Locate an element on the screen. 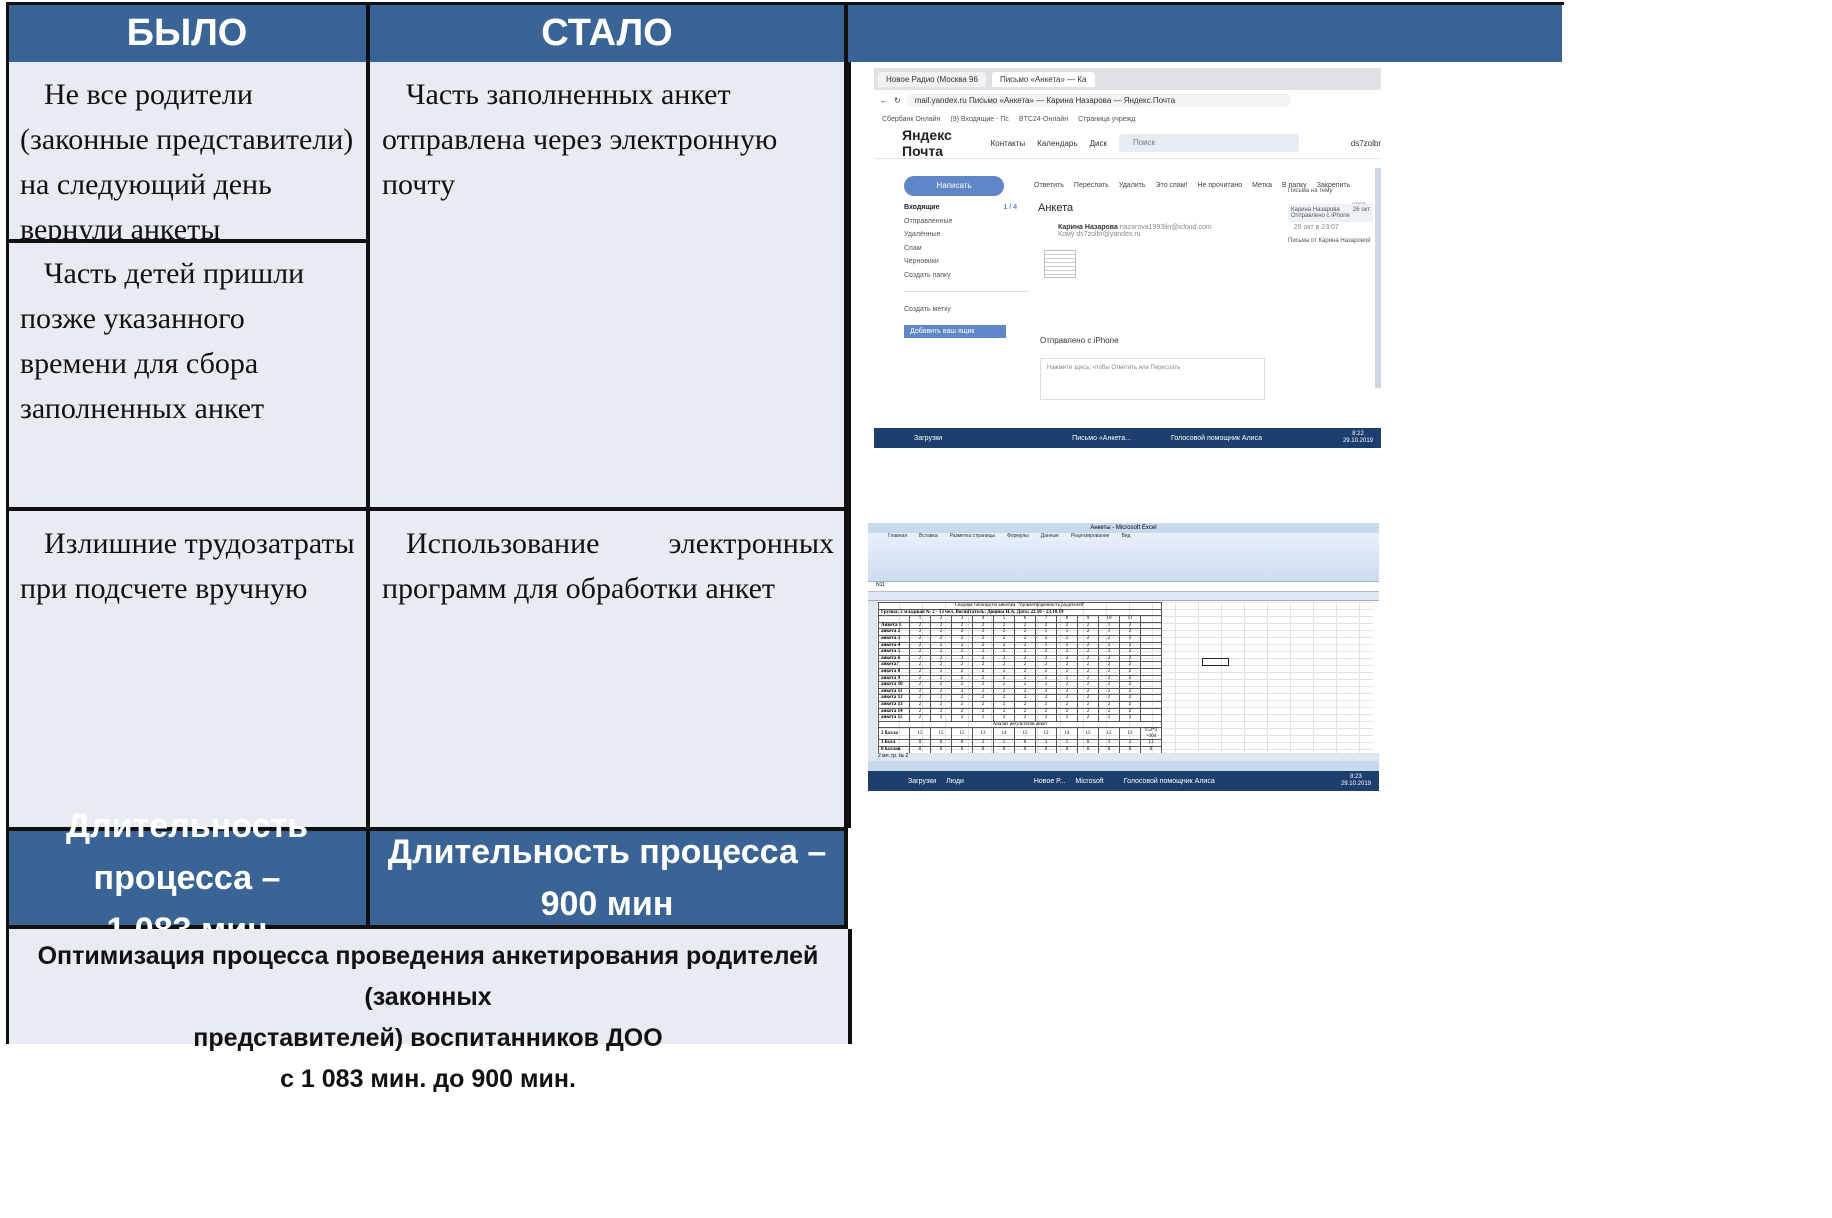  taskbar-item: Загрузки is located at coordinates (928, 438).